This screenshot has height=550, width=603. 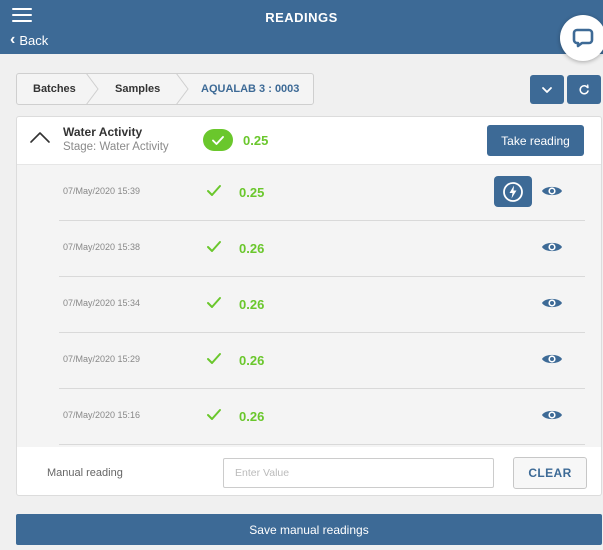 What do you see at coordinates (103, 132) in the screenshot?
I see `section-title: Water Activity` at bounding box center [103, 132].